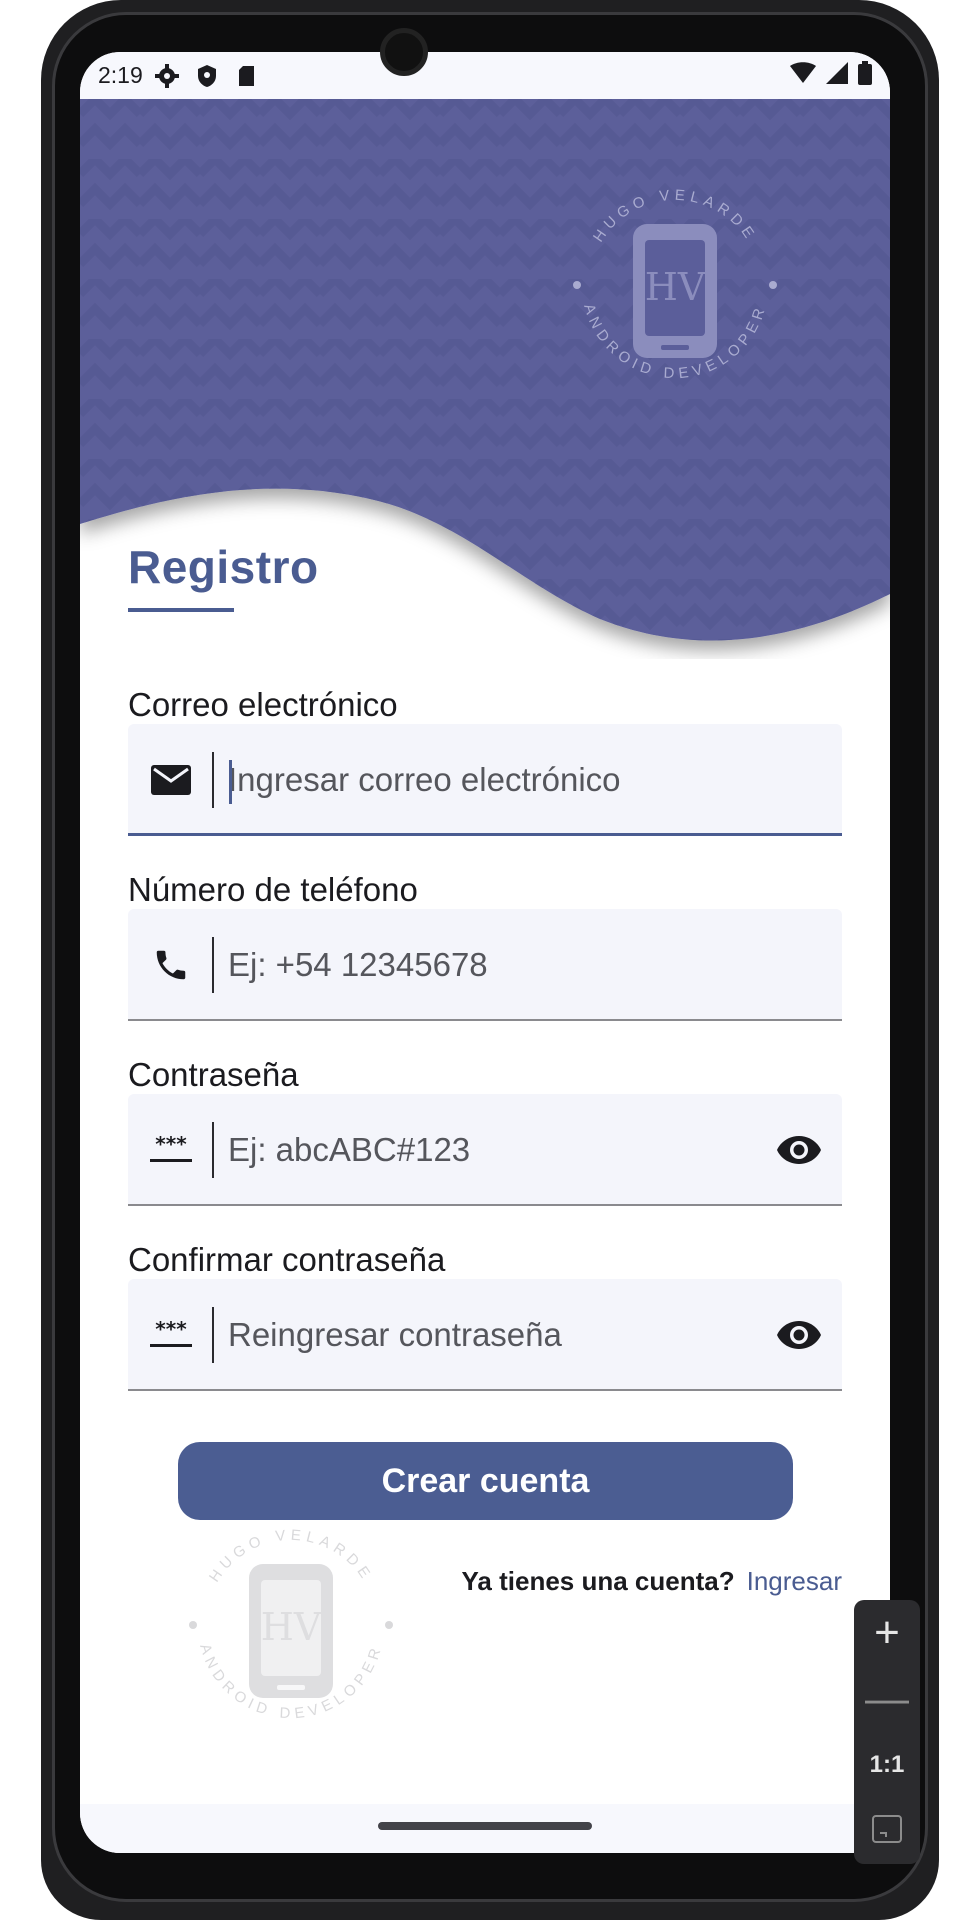 Image resolution: width=980 pixels, height=1920 pixels. I want to click on watermark-monogram: HV, so click(291, 1627).